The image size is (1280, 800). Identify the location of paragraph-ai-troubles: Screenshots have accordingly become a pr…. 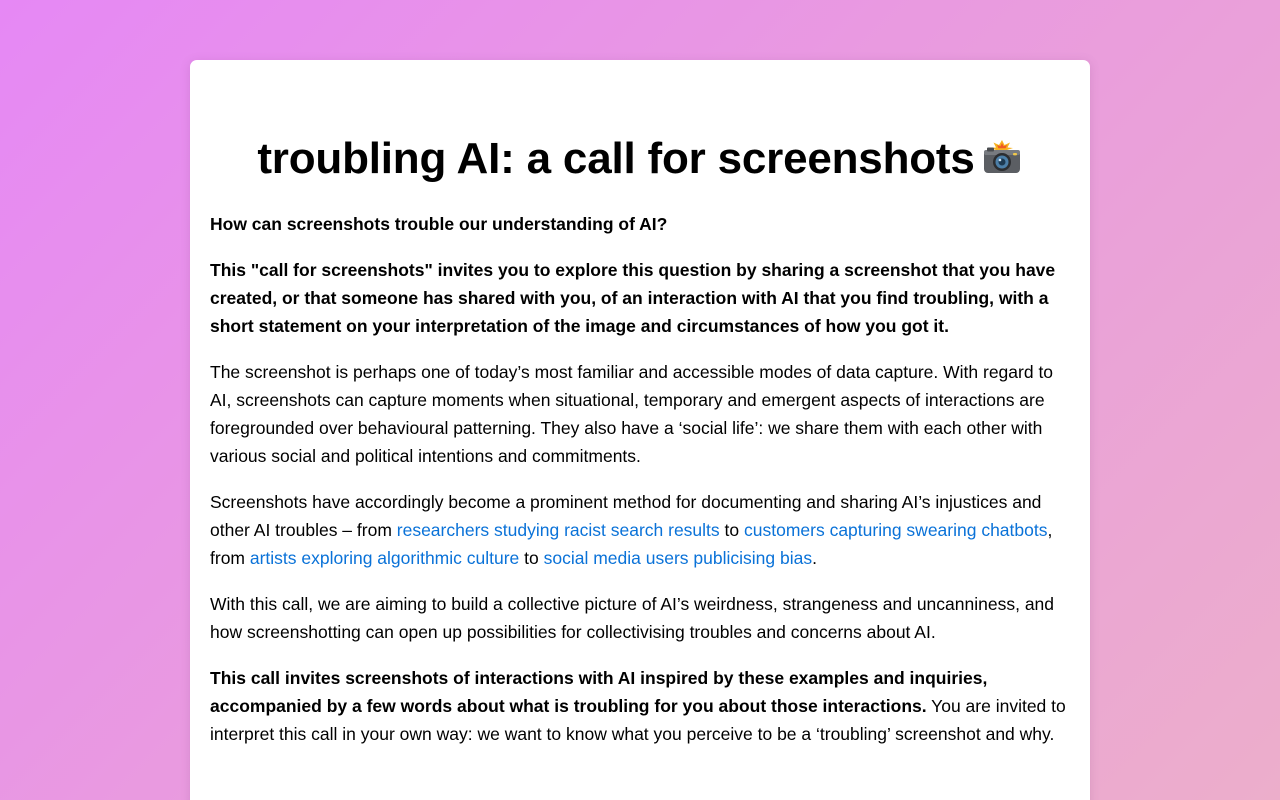
(631, 530).